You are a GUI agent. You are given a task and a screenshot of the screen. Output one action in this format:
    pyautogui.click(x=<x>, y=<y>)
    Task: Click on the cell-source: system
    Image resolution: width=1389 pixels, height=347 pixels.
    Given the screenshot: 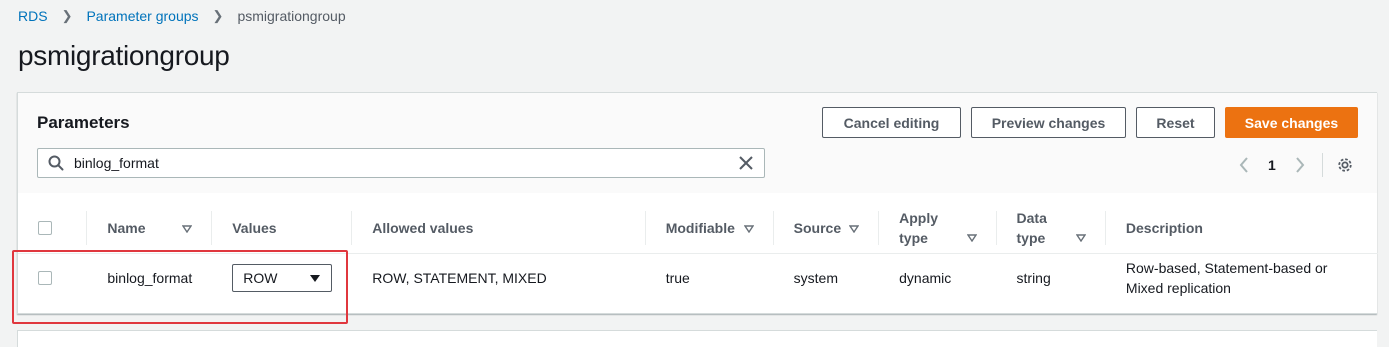 What is the action you would take?
    pyautogui.click(x=815, y=278)
    